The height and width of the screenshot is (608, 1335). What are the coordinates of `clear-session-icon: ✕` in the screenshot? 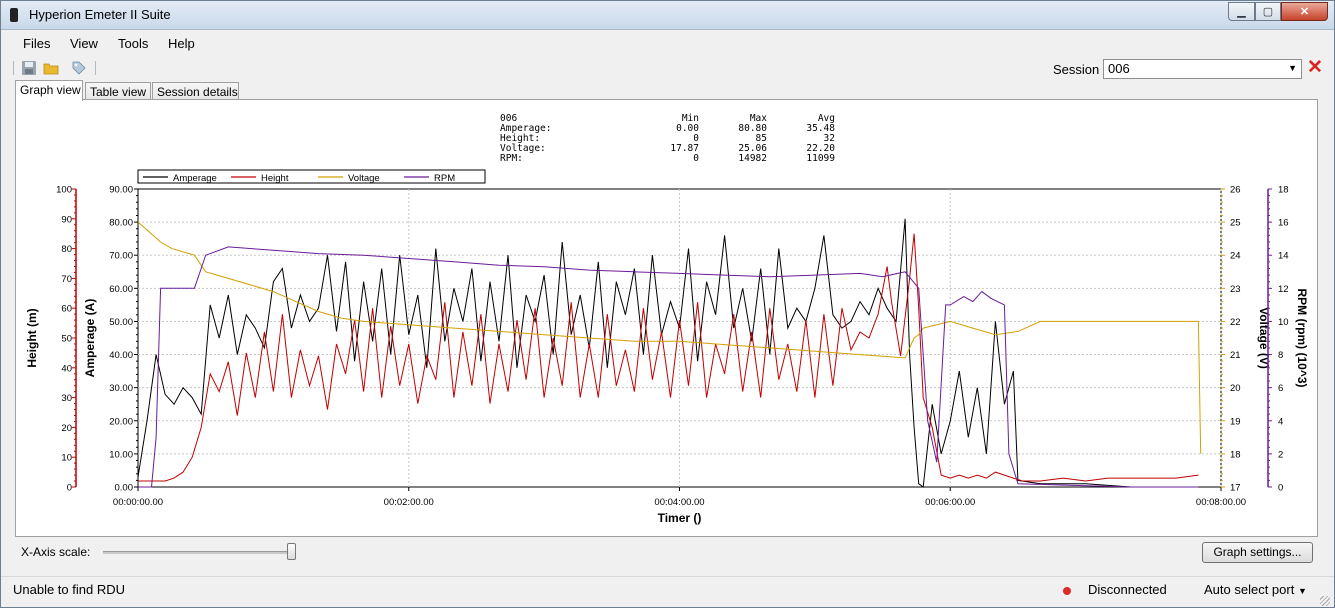 It's located at (1315, 68).